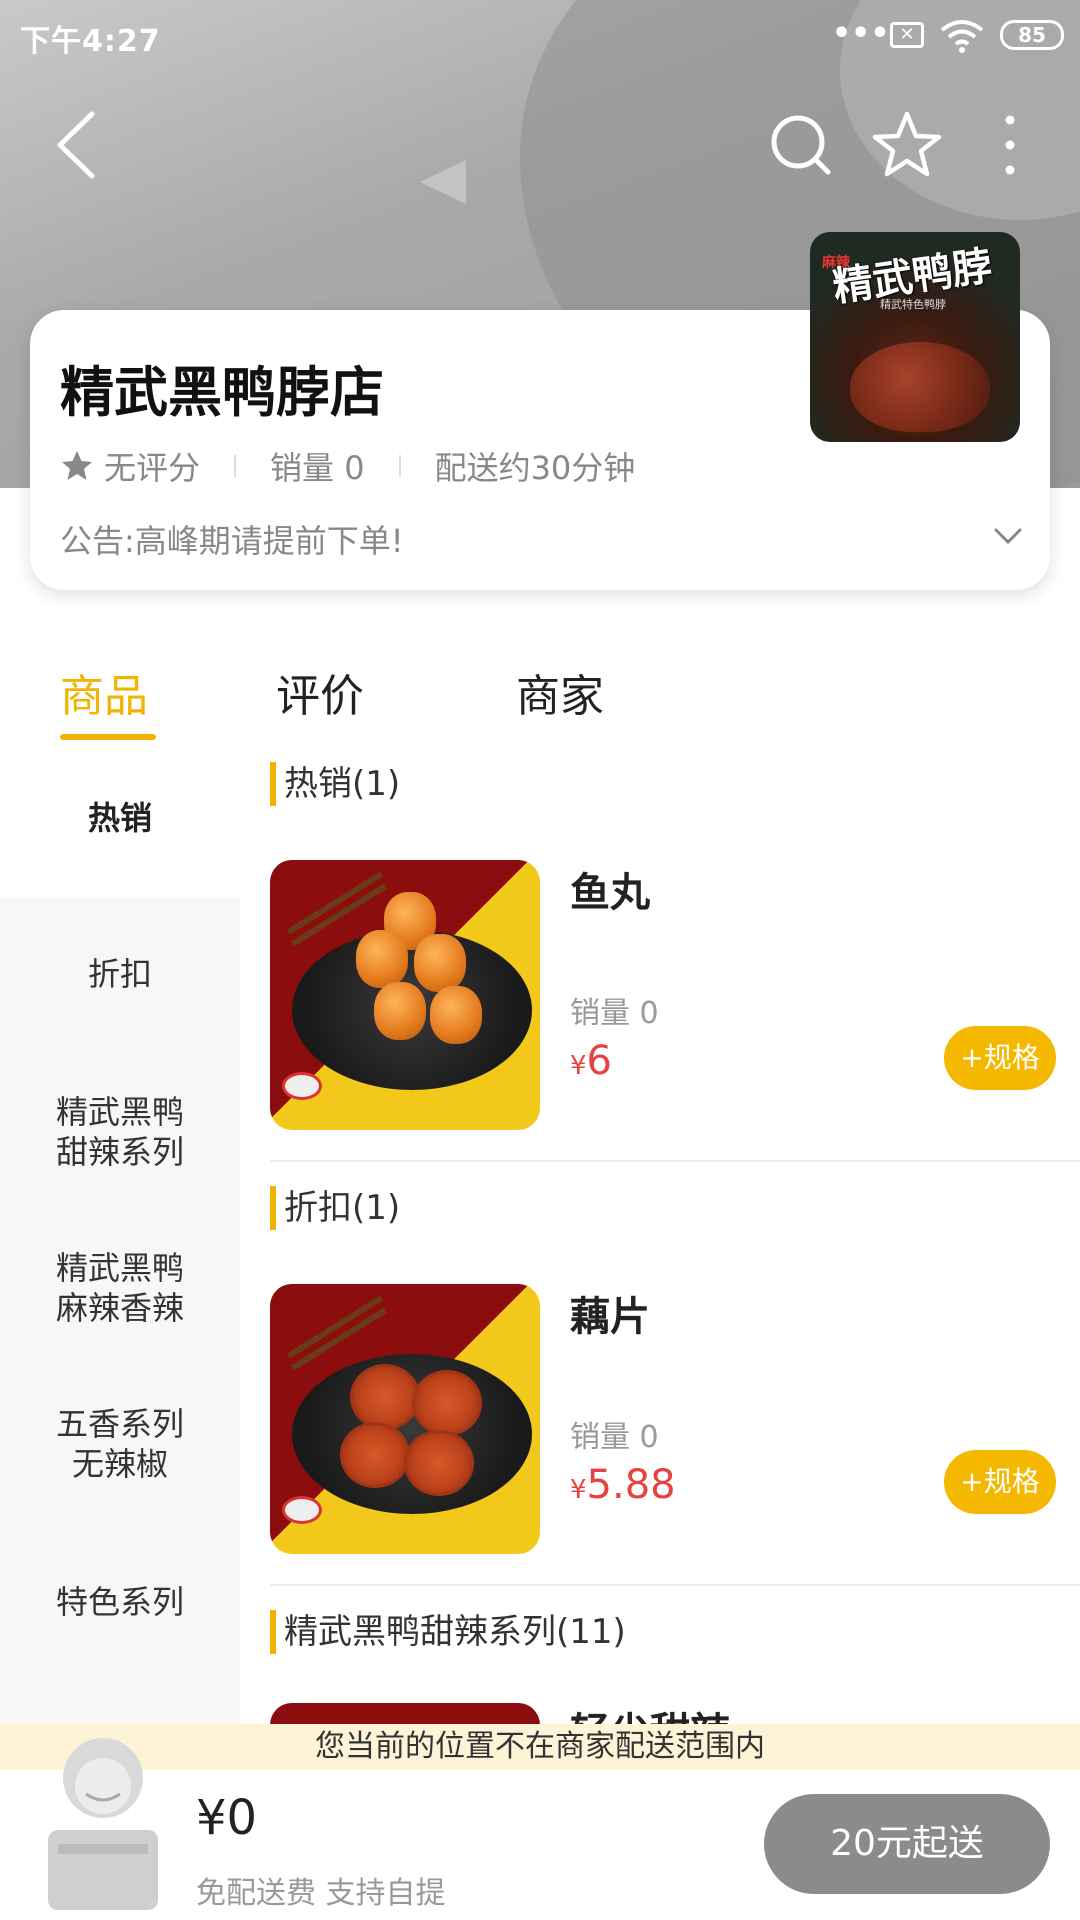  Describe the element at coordinates (320, 692) in the screenshot. I see `tab-reviews: 评价` at that location.